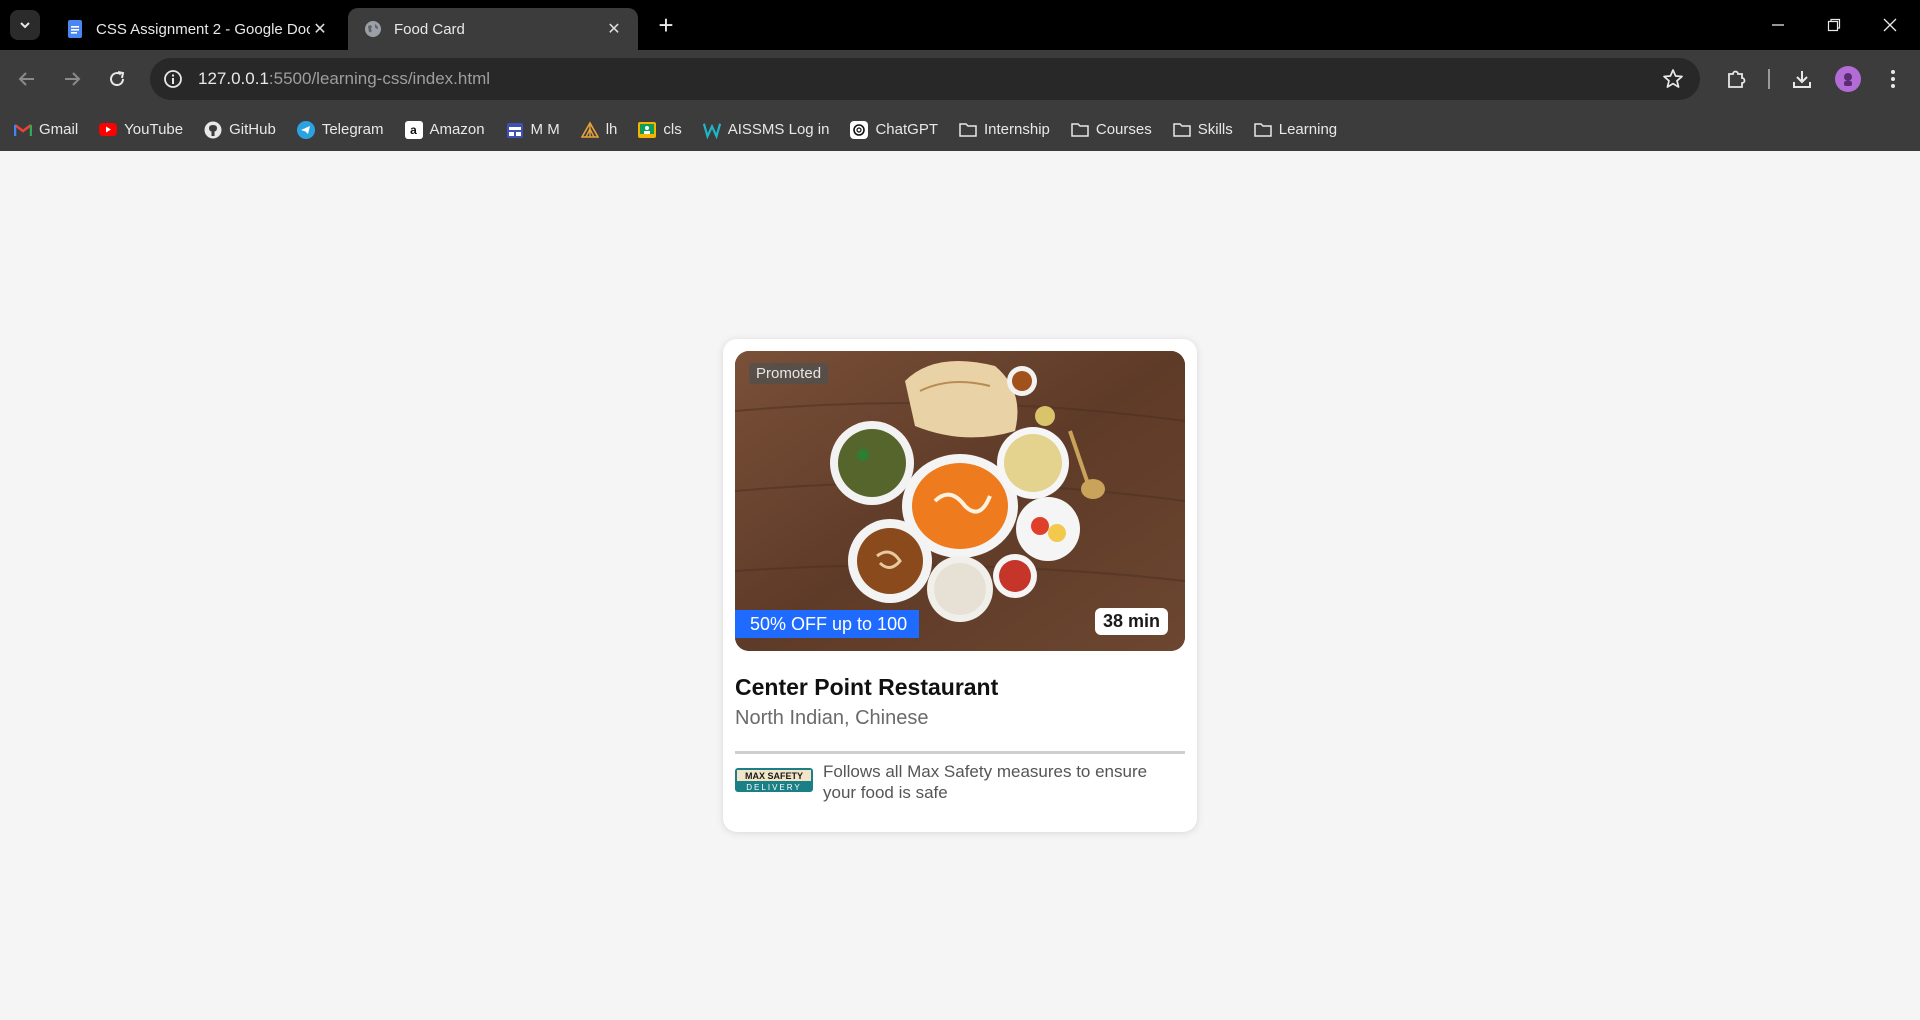 This screenshot has width=1920, height=1020. I want to click on tab-css-assignment: CSS Assignment 2 - Google Docs ✕, so click(197, 29).